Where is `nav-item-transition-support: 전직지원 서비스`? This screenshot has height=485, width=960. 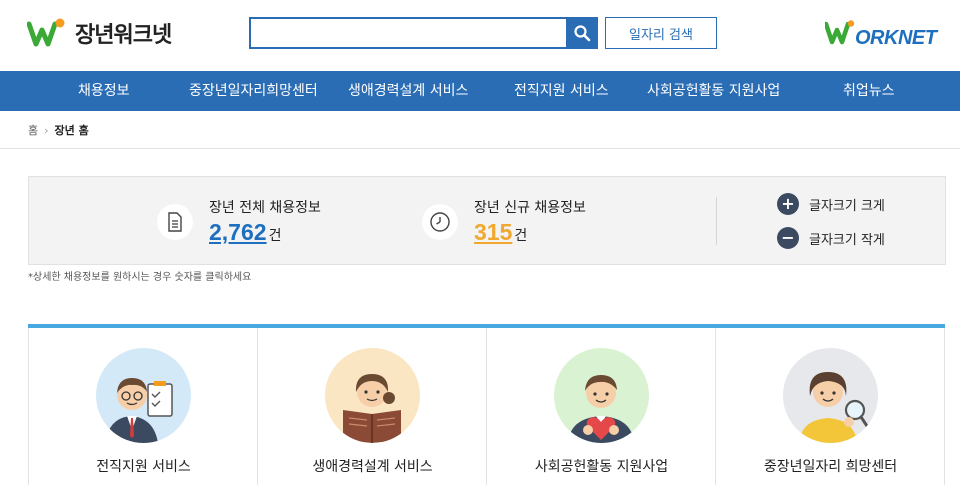
nav-item-transition-support: 전직지원 서비스 is located at coordinates (561, 91).